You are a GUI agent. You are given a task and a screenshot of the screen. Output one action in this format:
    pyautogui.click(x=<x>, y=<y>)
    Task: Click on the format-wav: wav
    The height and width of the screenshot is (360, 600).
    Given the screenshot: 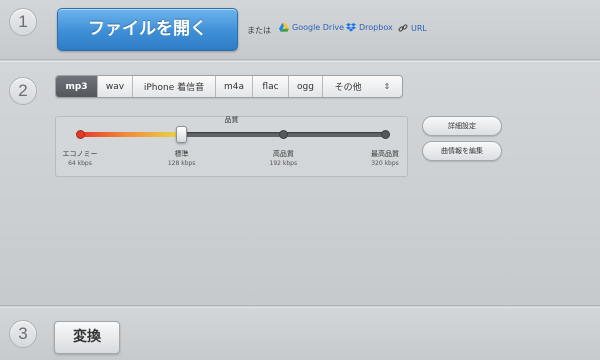 What is the action you would take?
    pyautogui.click(x=115, y=86)
    